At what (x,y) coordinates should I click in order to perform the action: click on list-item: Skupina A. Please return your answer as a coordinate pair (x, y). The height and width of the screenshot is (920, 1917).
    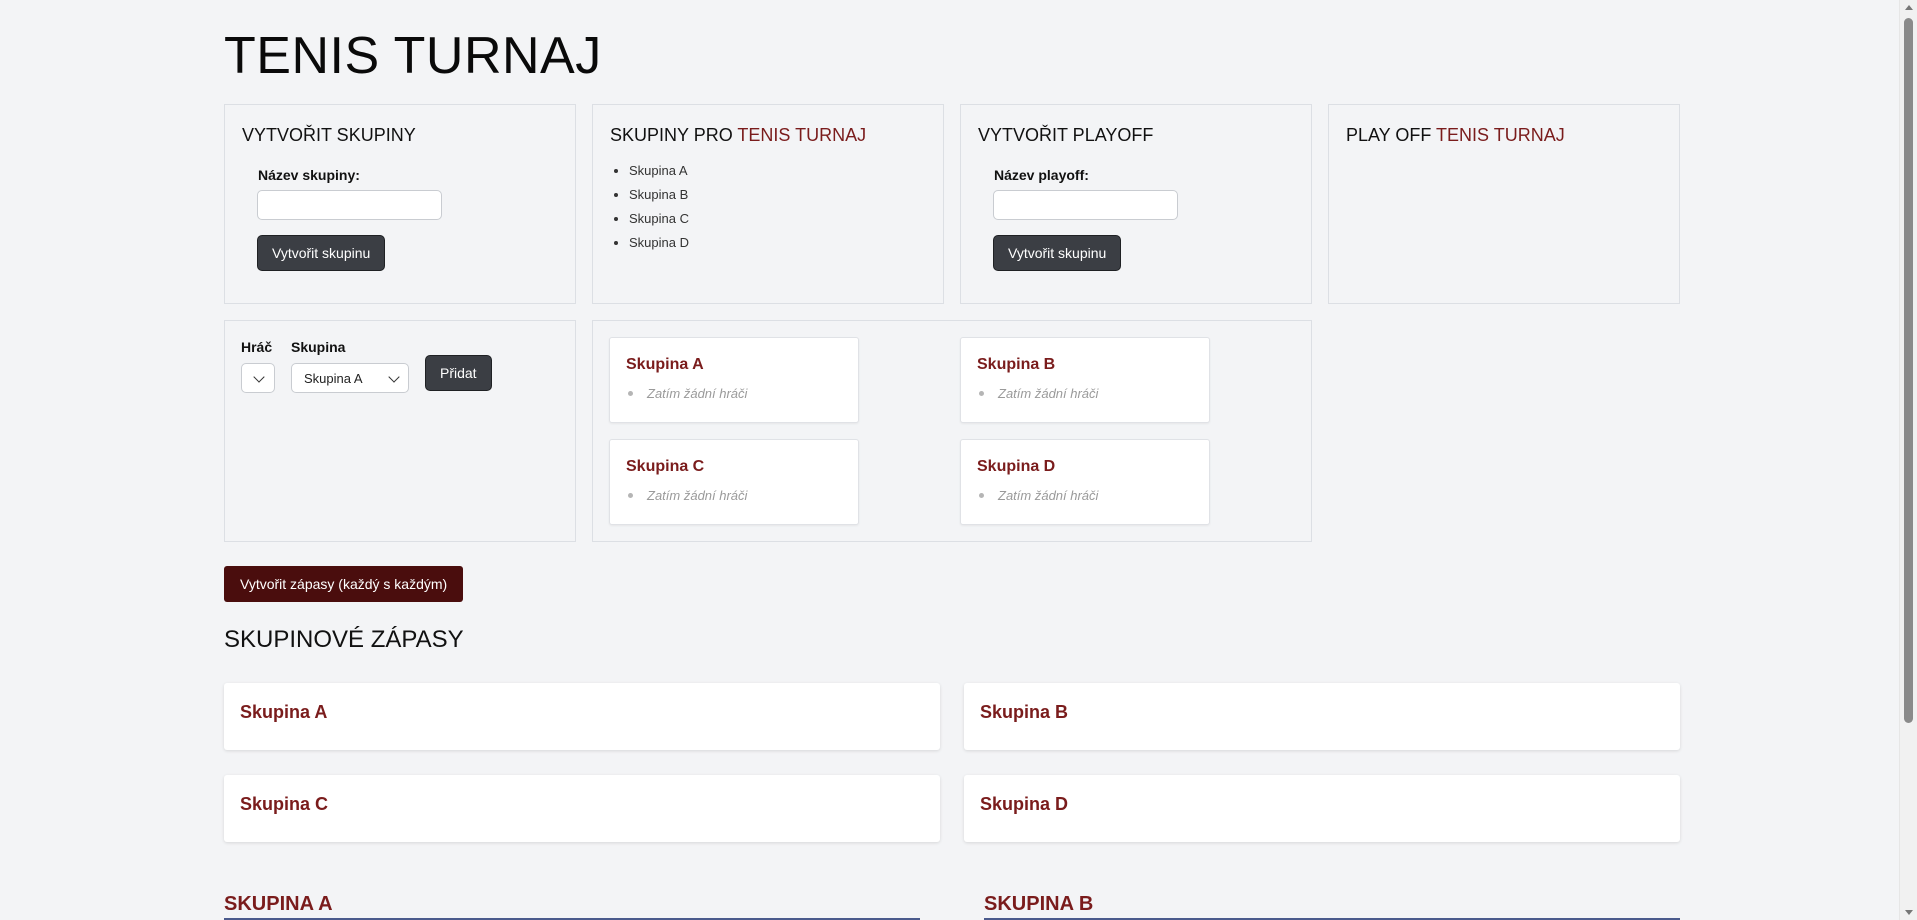
    Looking at the image, I should click on (659, 171).